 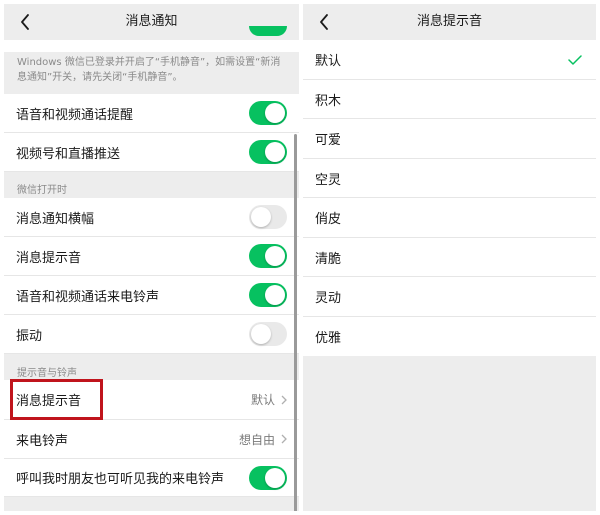 What do you see at coordinates (268, 334) in the screenshot?
I see `vibrate-toggle` at bounding box center [268, 334].